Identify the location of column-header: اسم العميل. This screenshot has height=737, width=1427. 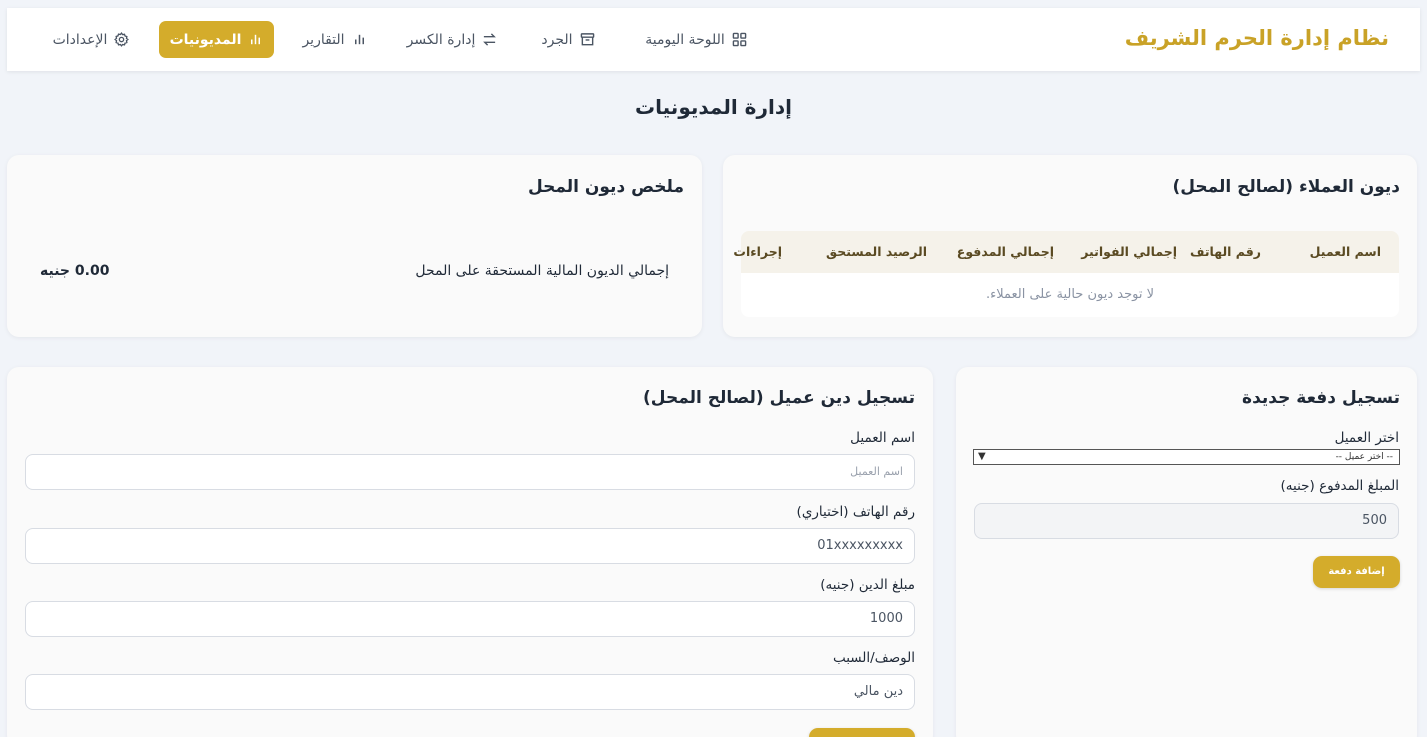
(1345, 251).